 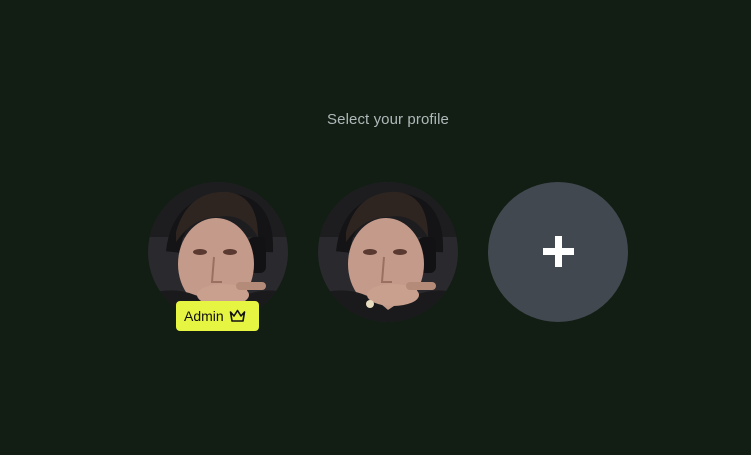 What do you see at coordinates (558, 252) in the screenshot?
I see `add-profile-button` at bounding box center [558, 252].